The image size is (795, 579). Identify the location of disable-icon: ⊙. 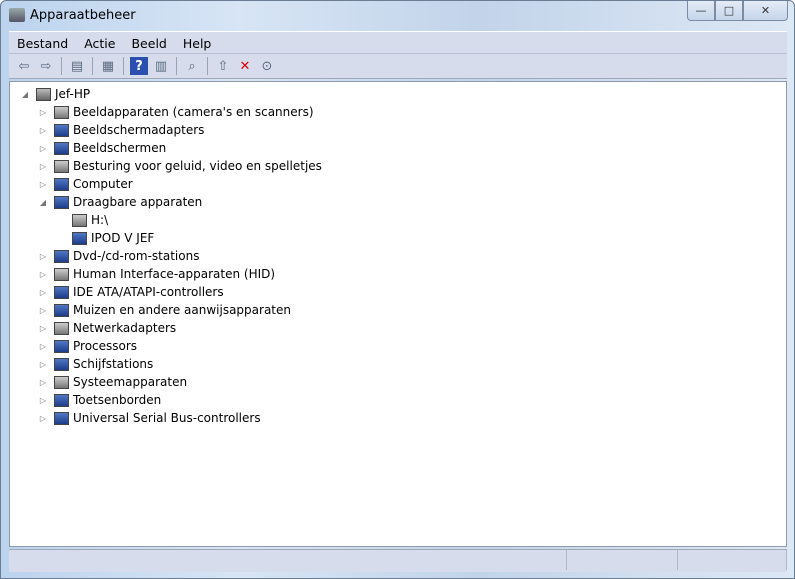
(267, 66).